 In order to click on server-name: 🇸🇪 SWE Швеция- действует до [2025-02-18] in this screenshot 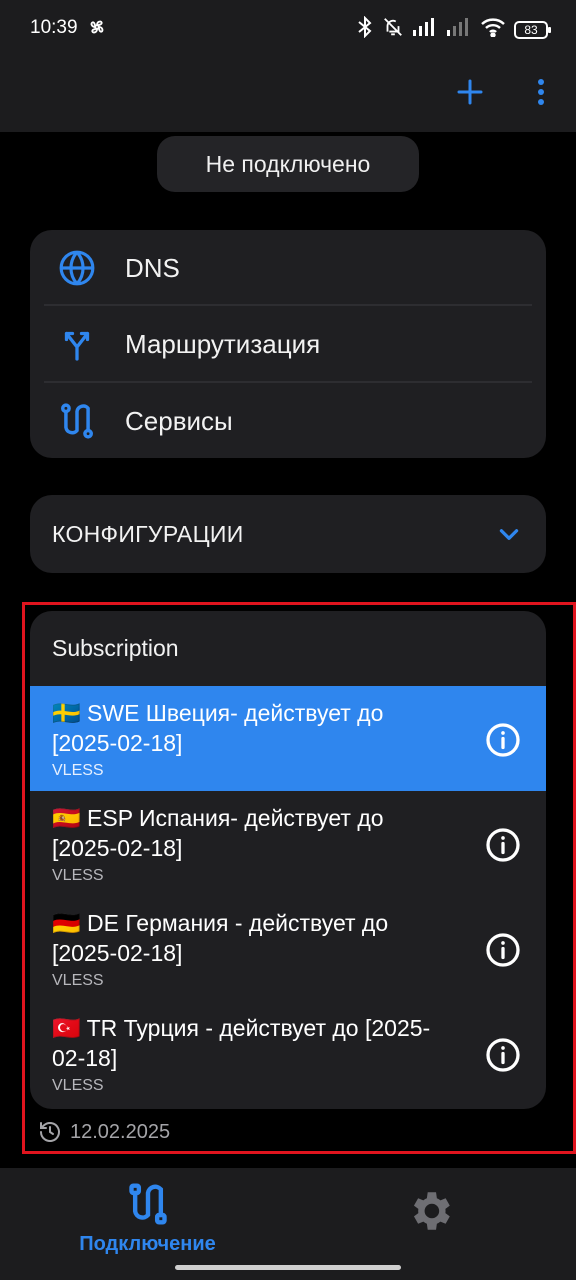, I will do `click(218, 728)`.